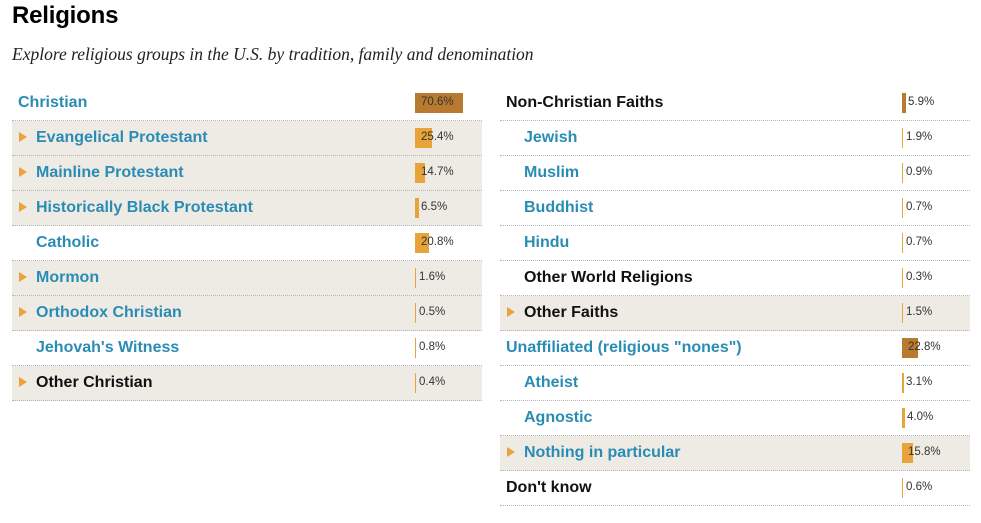 Image resolution: width=981 pixels, height=523 pixels. Describe the element at coordinates (247, 348) in the screenshot. I see `religion-row-jehovah-s-witness: Jehovah's Witness 0.8%` at that location.